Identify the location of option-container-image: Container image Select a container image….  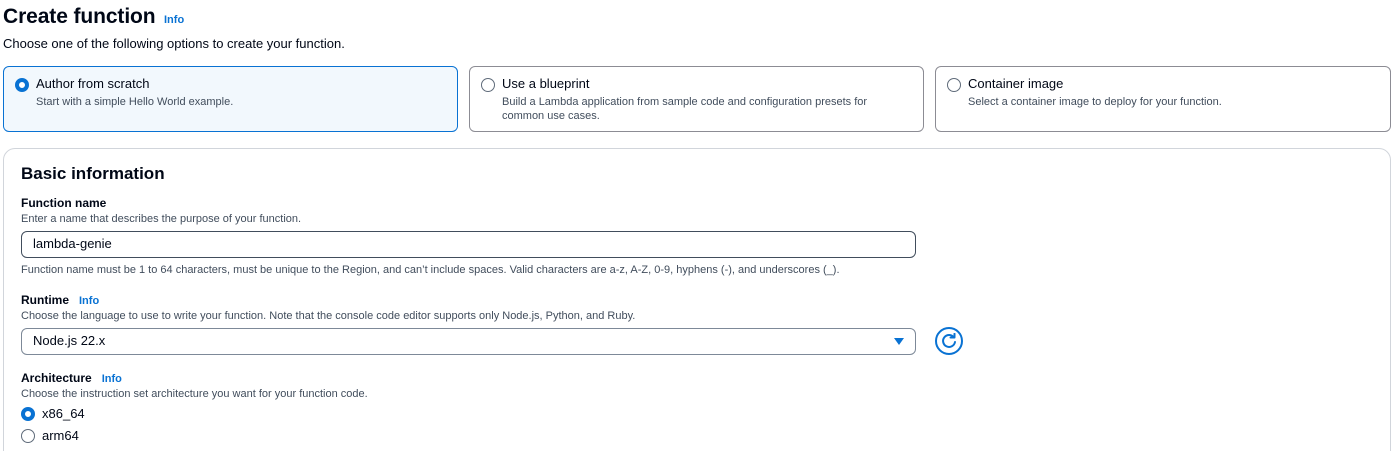
(1163, 99).